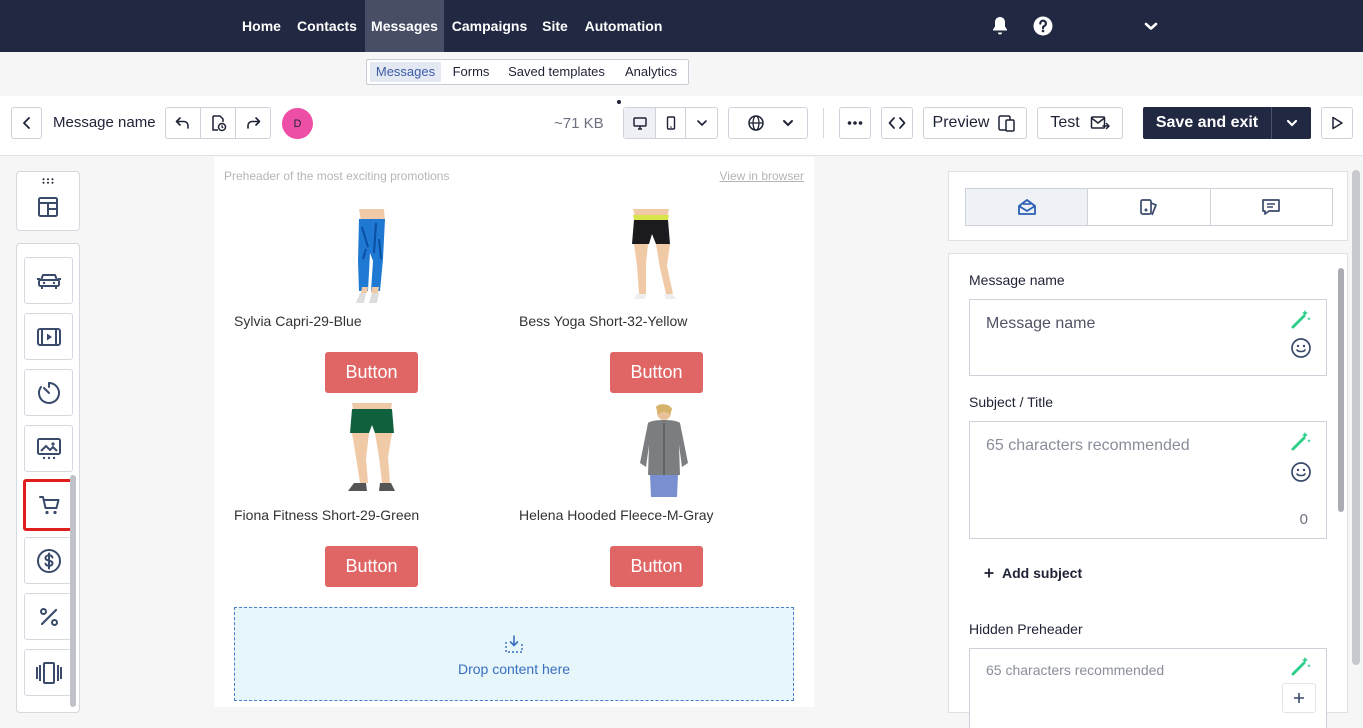  Describe the element at coordinates (623, 26) in the screenshot. I see `nav-automation: Automation` at that location.